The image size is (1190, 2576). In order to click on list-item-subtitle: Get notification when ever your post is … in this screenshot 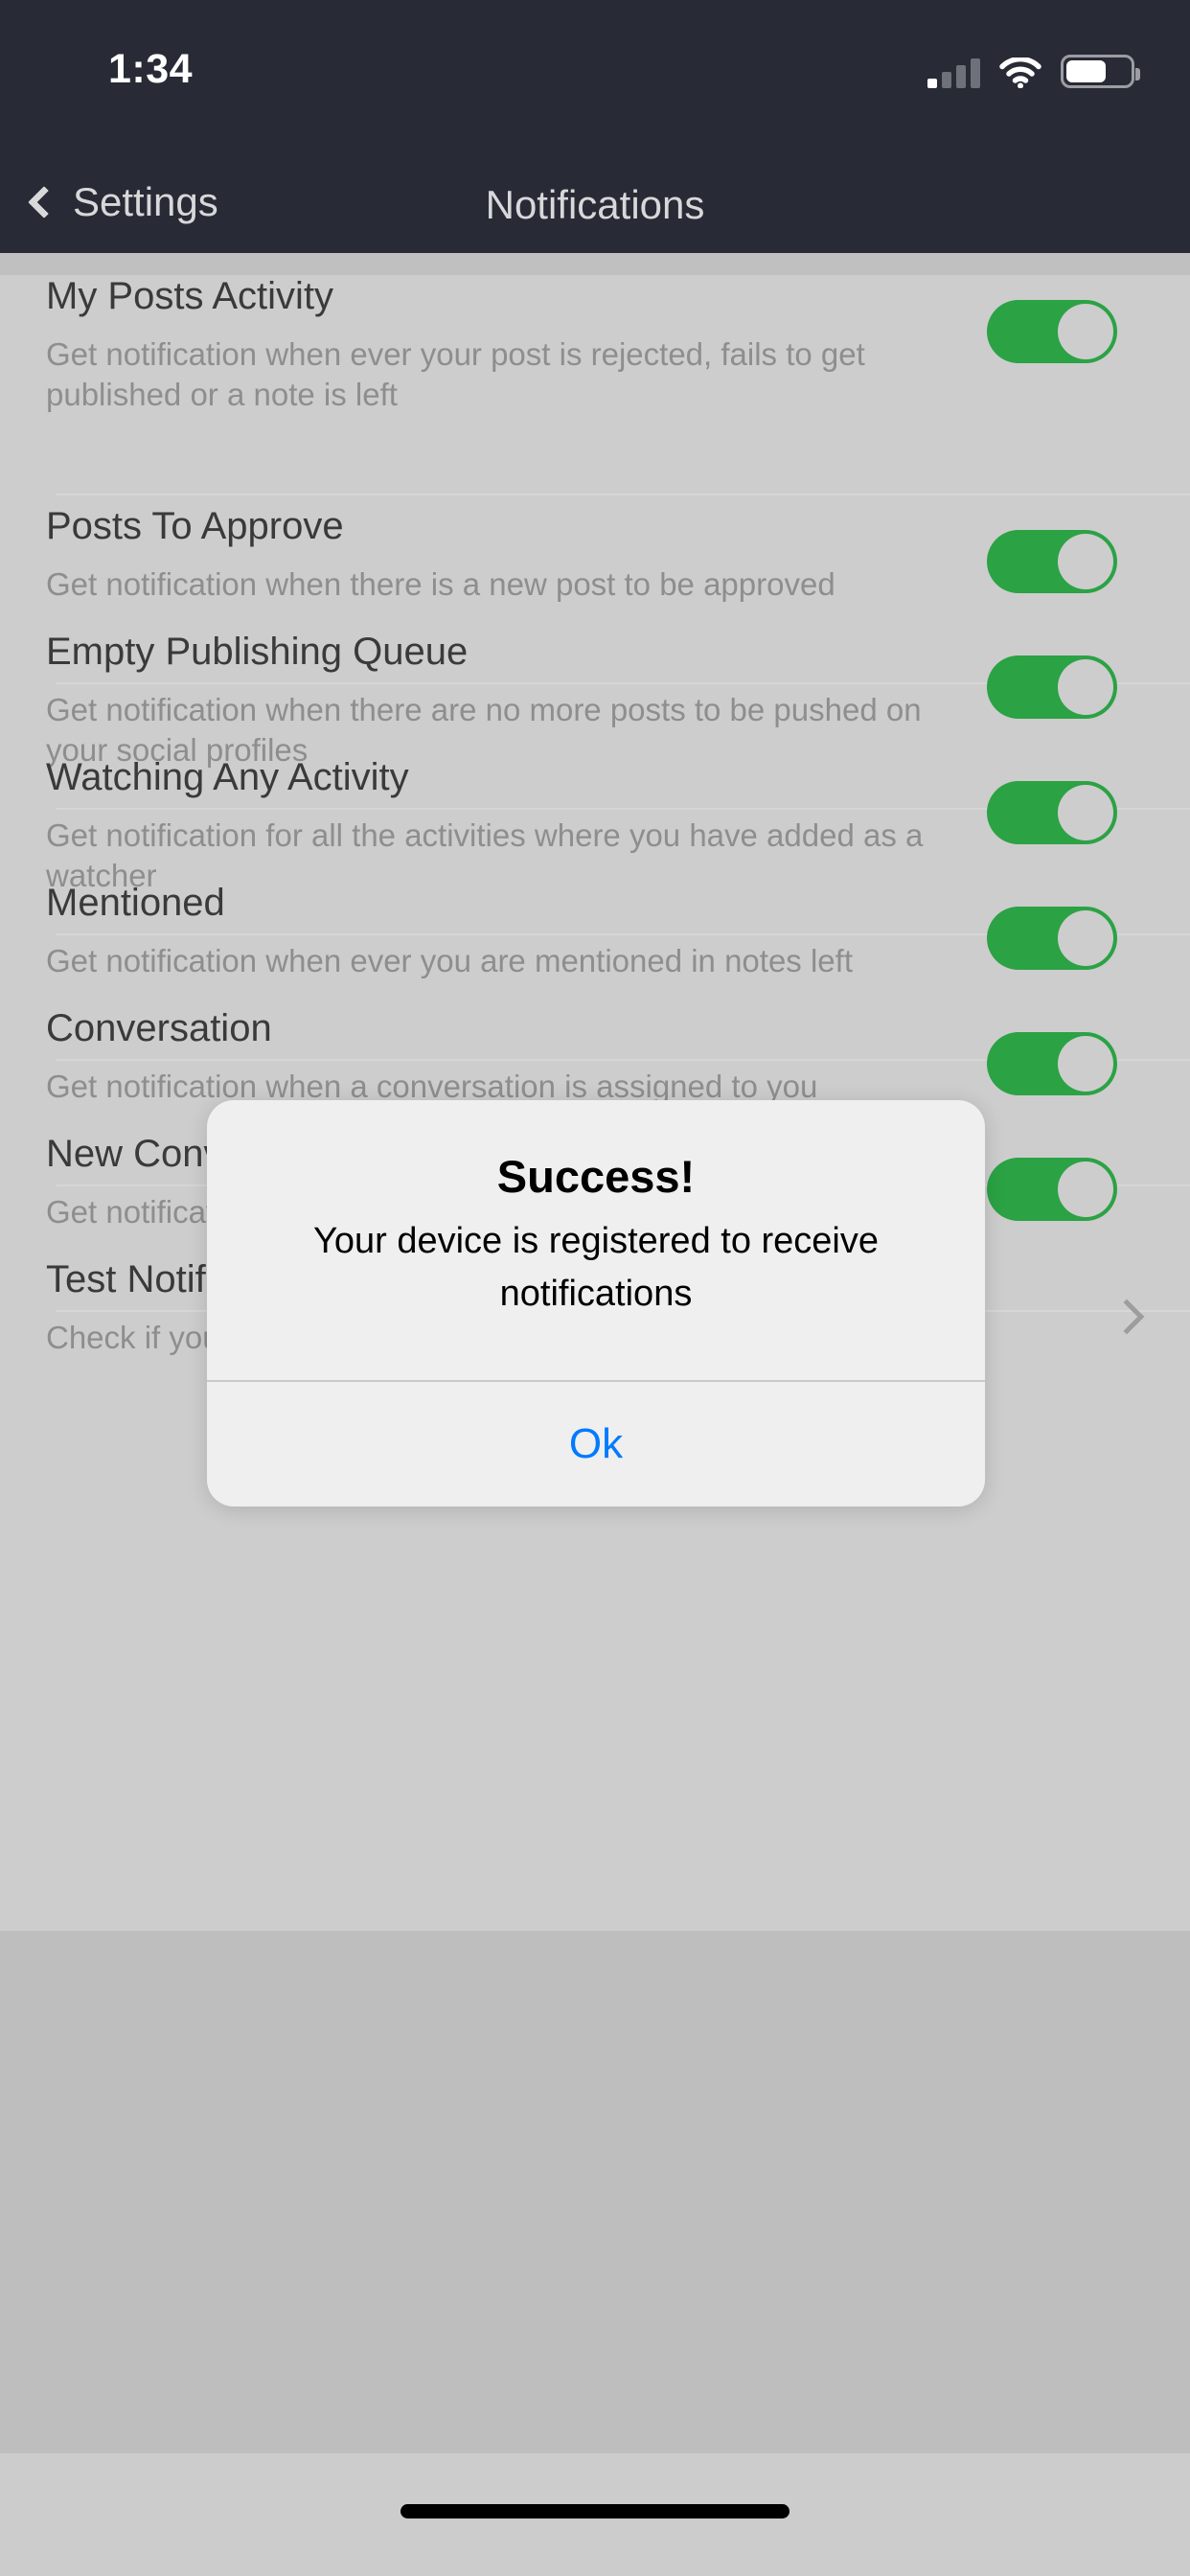, I will do `click(456, 374)`.